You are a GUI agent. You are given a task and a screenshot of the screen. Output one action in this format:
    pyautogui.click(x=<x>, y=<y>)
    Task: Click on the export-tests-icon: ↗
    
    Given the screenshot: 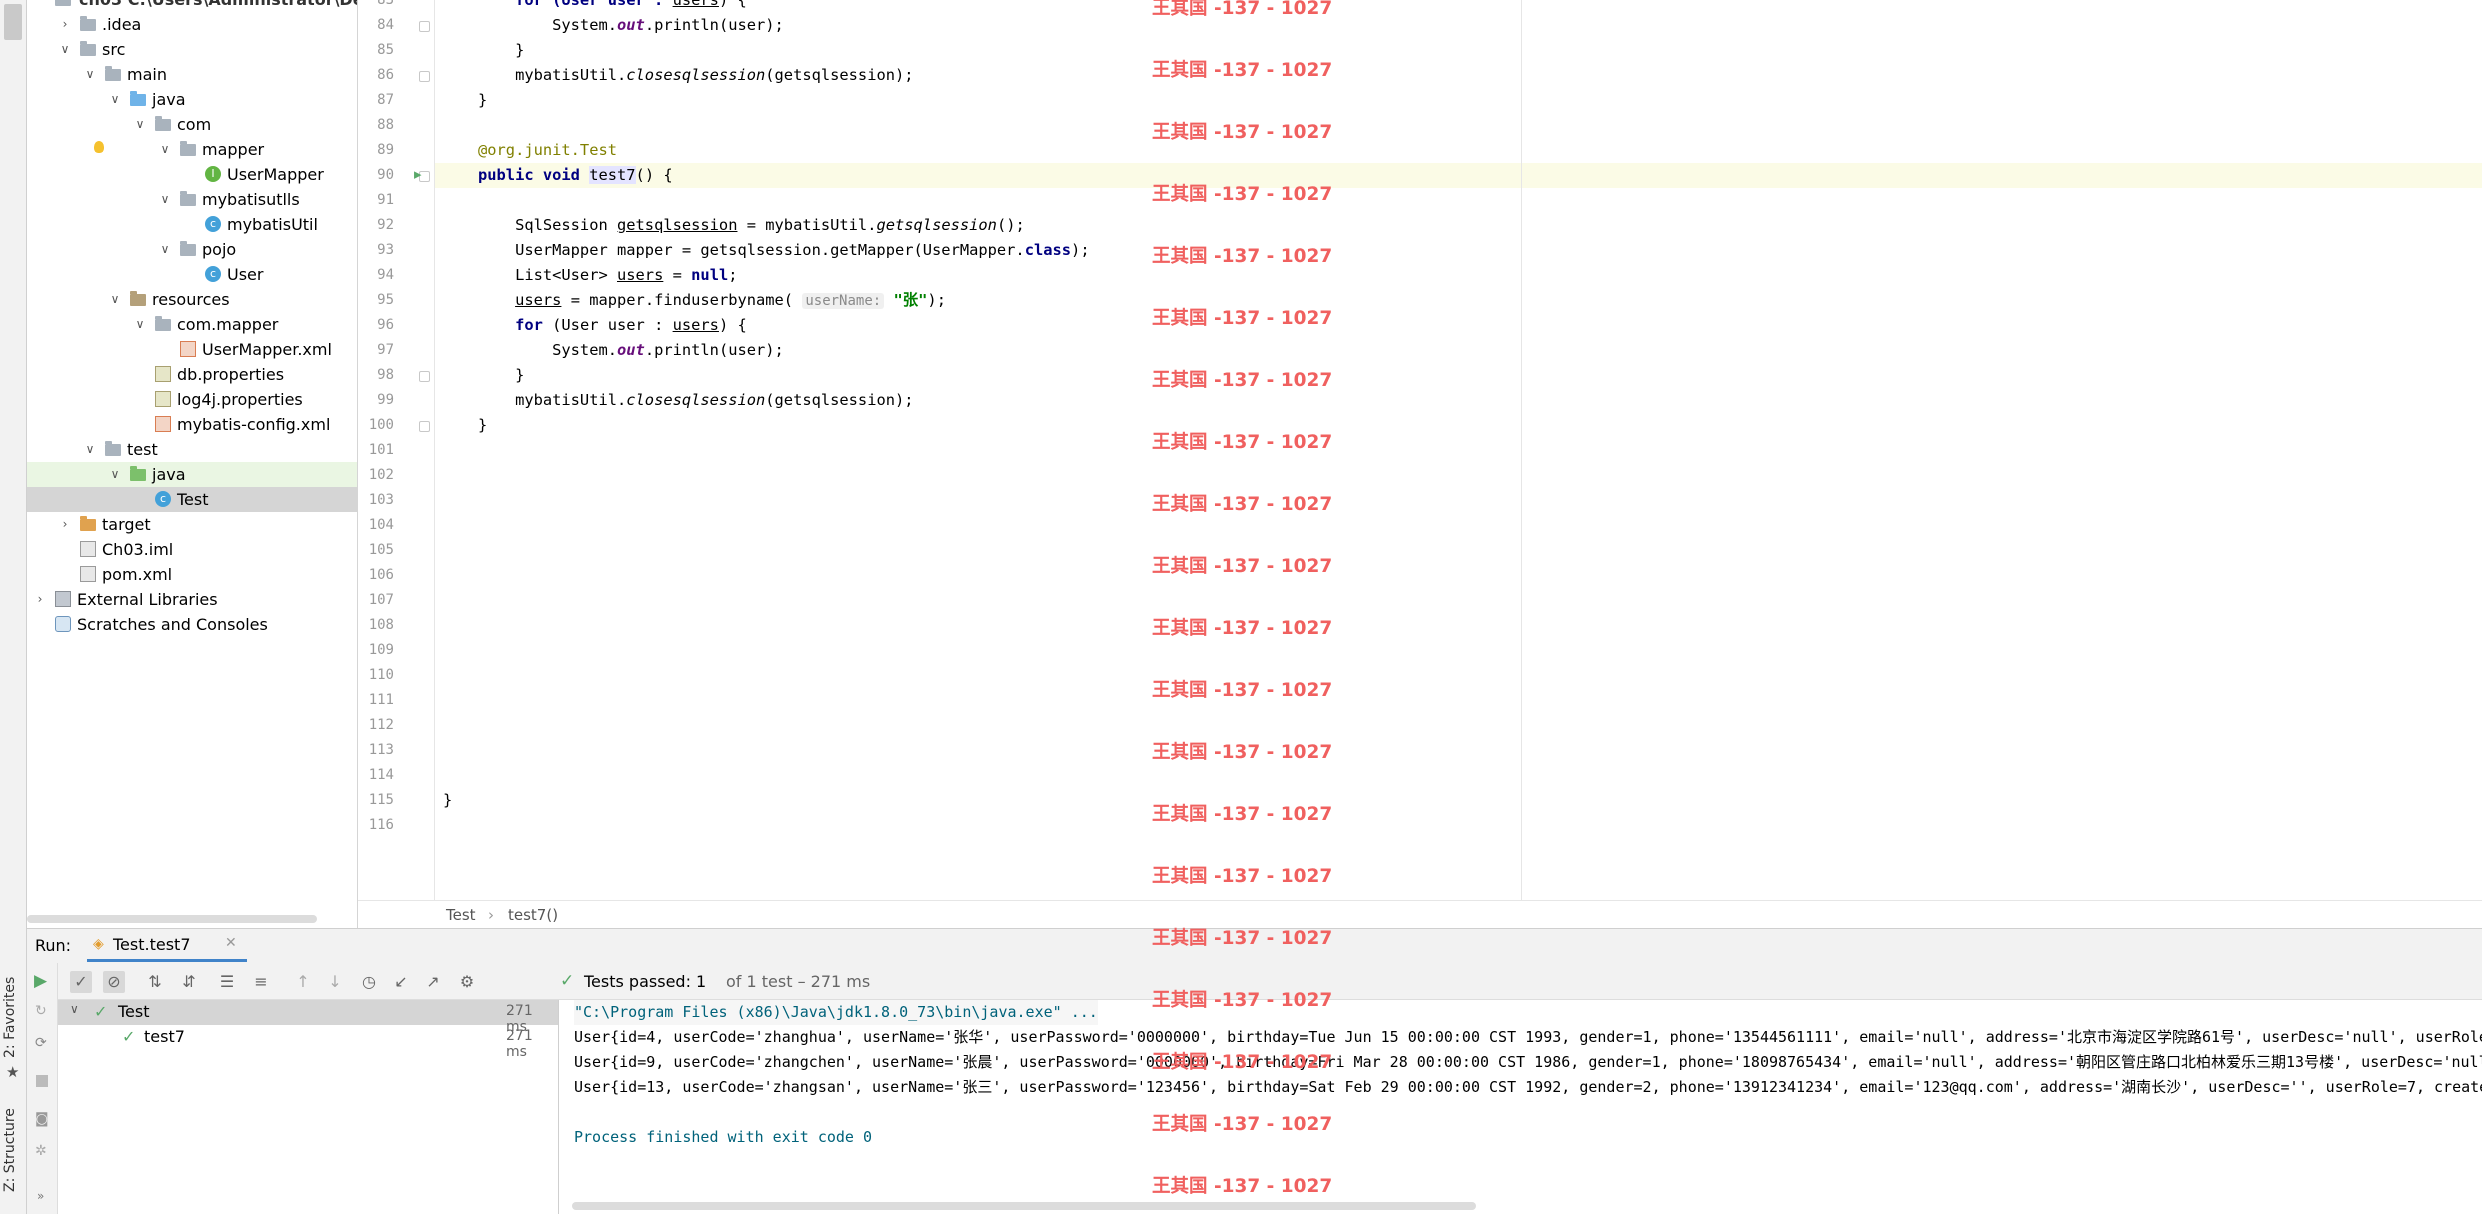 What is the action you would take?
    pyautogui.click(x=433, y=982)
    